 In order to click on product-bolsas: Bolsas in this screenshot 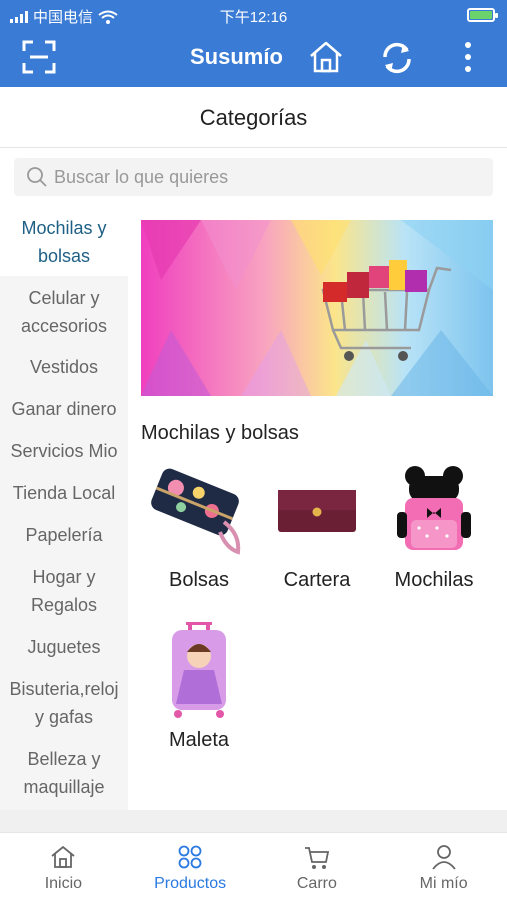, I will do `click(199, 527)`.